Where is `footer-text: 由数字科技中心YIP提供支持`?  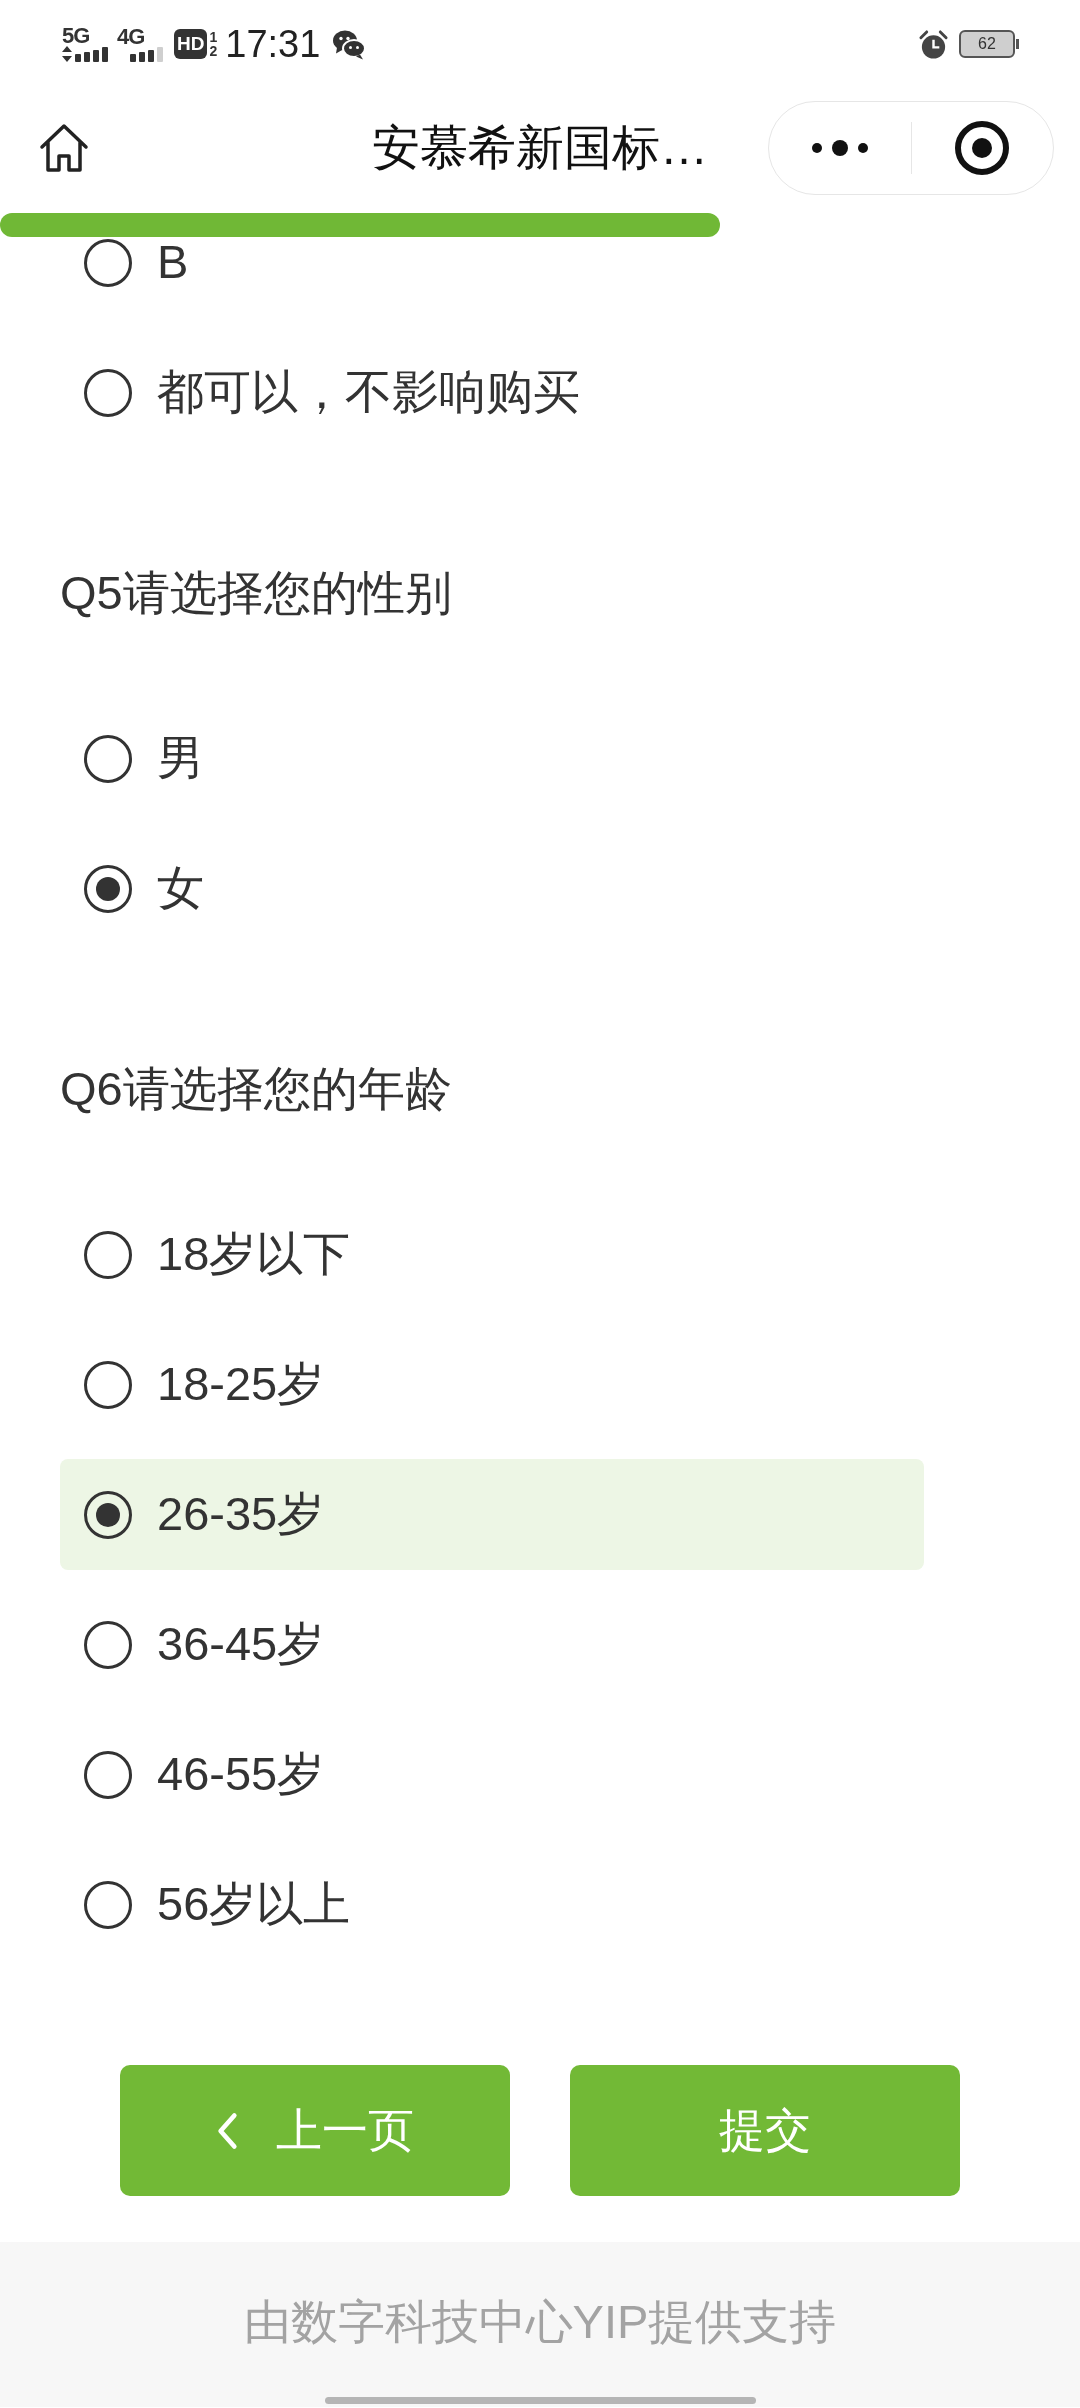
footer-text: 由数字科技中心YIP提供支持 is located at coordinates (540, 2321).